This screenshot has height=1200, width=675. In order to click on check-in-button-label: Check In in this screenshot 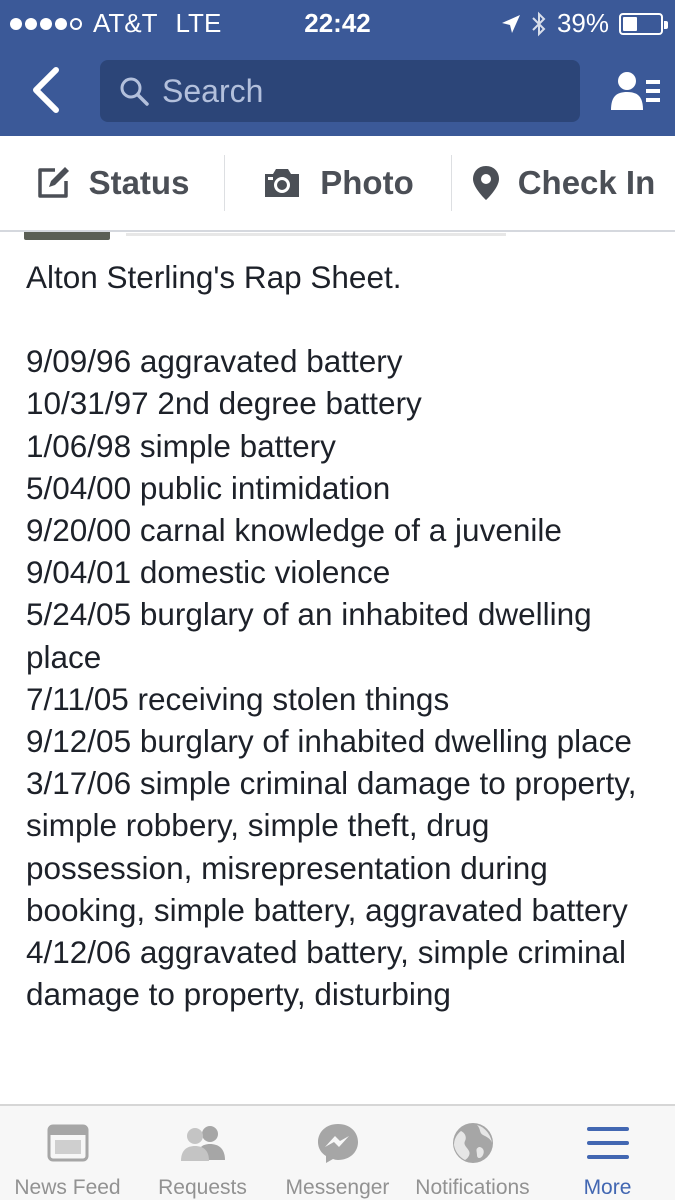, I will do `click(586, 182)`.